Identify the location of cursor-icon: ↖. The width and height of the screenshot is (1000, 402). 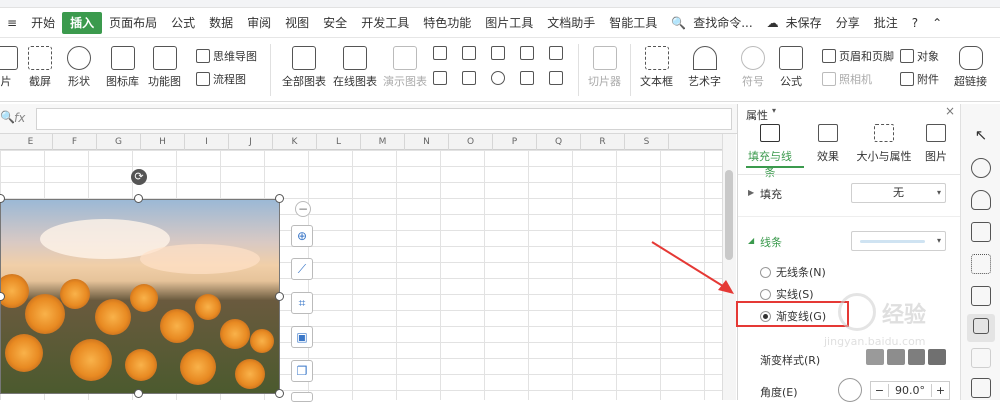
(981, 136).